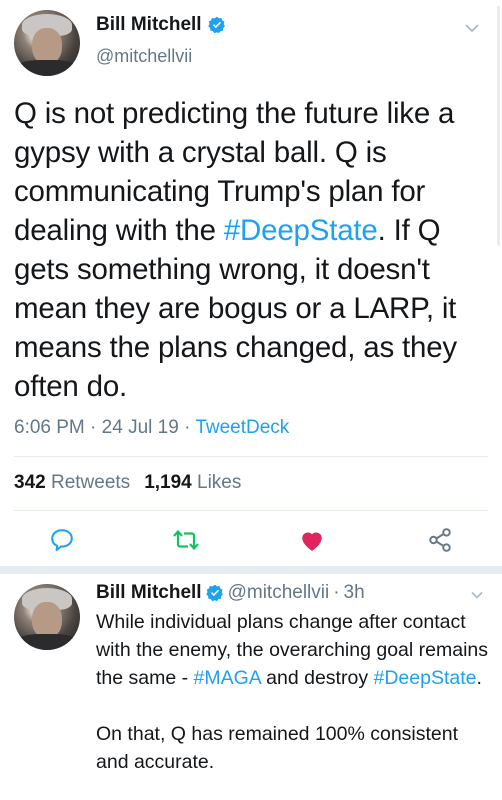  I want to click on retweet-icon, so click(186, 540).